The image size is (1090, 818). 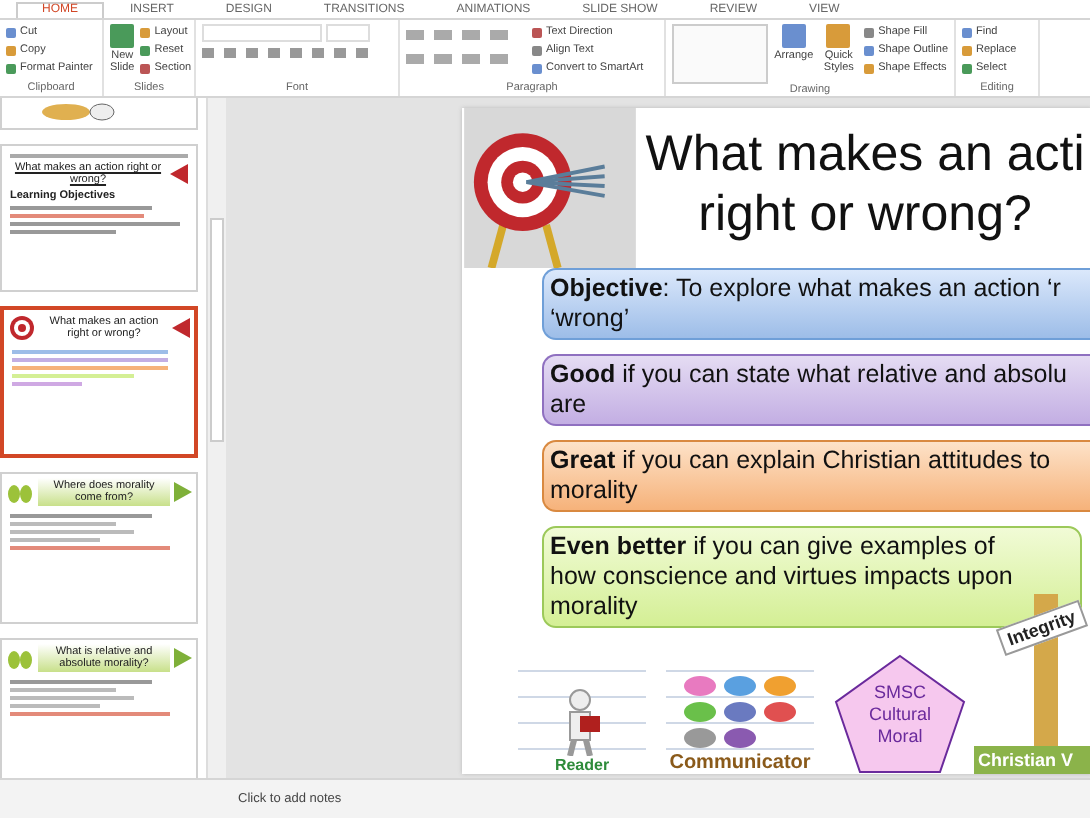 I want to click on criteria-box: Great if you can explain Christian attitudes to morality, so click(x=816, y=476).